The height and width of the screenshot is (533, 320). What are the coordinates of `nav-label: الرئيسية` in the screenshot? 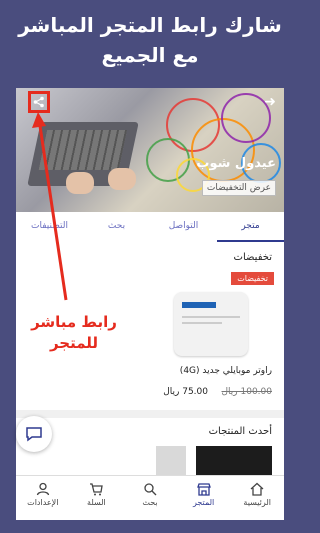 It's located at (257, 502).